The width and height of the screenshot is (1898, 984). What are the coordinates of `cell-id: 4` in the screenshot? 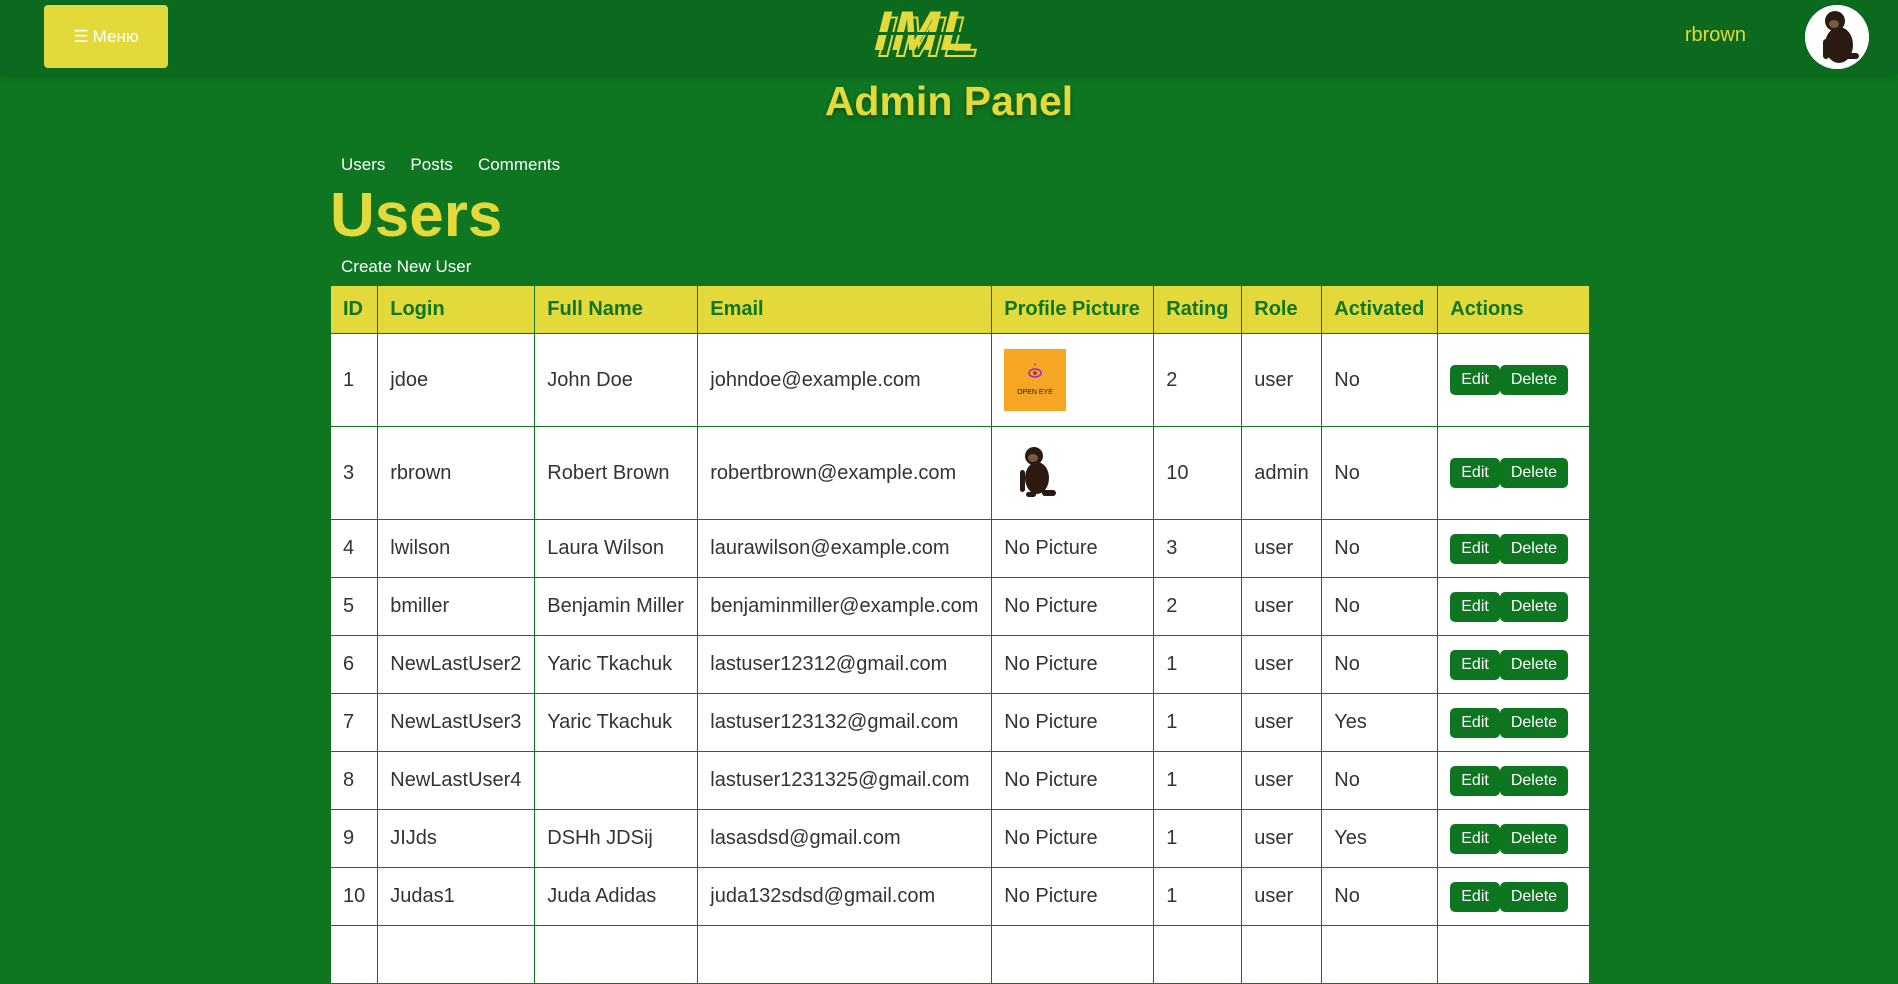 It's located at (354, 548).